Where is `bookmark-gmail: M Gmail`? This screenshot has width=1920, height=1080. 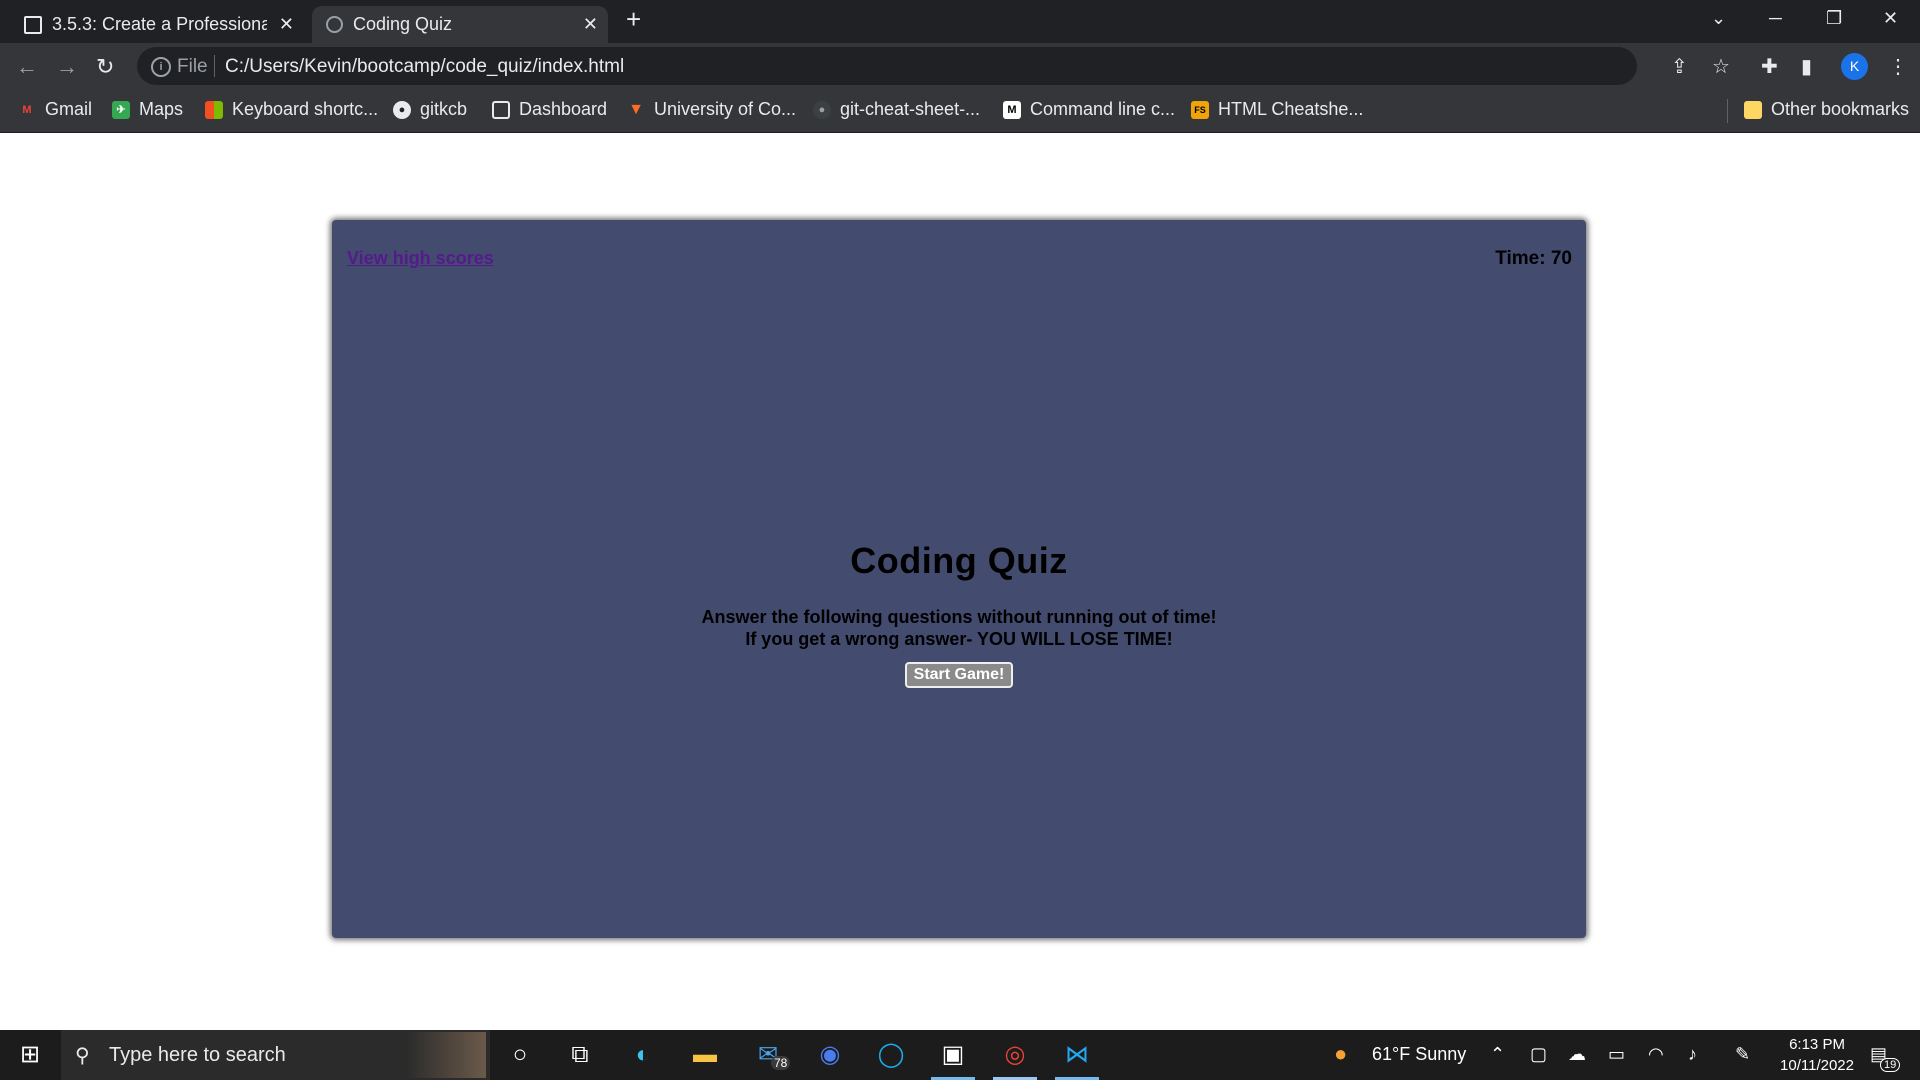 bookmark-gmail: M Gmail is located at coordinates (55, 109).